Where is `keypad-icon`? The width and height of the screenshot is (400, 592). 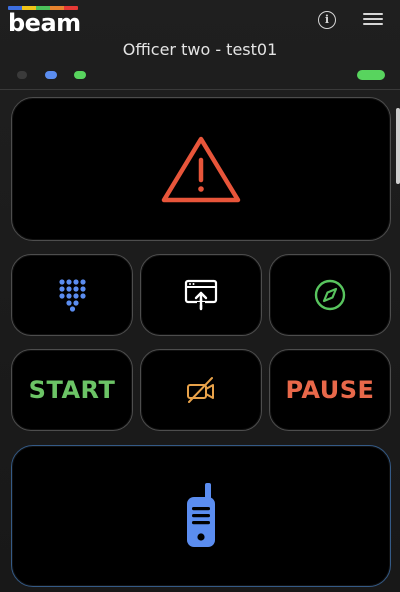 keypad-icon is located at coordinates (72, 295).